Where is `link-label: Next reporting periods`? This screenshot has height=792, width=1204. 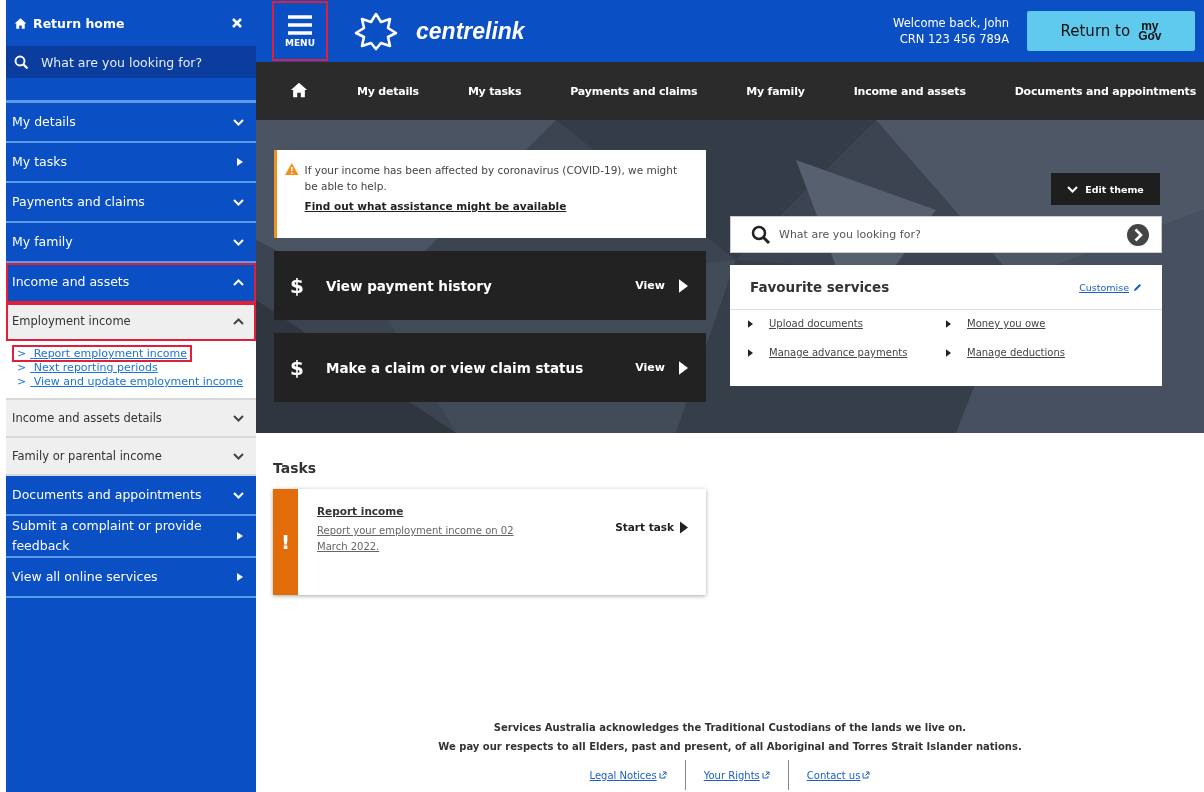
link-label: Next reporting periods is located at coordinates (95, 367).